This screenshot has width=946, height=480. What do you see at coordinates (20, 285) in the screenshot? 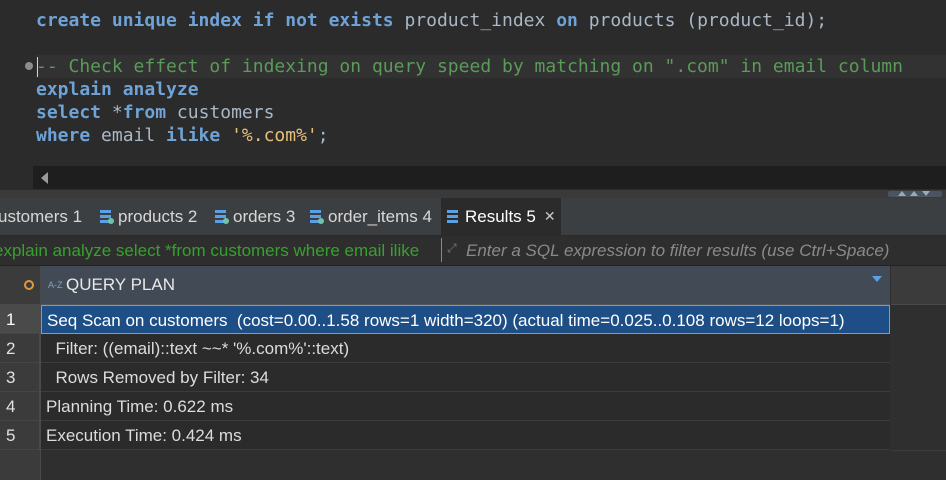
I see `grid-corner` at bounding box center [20, 285].